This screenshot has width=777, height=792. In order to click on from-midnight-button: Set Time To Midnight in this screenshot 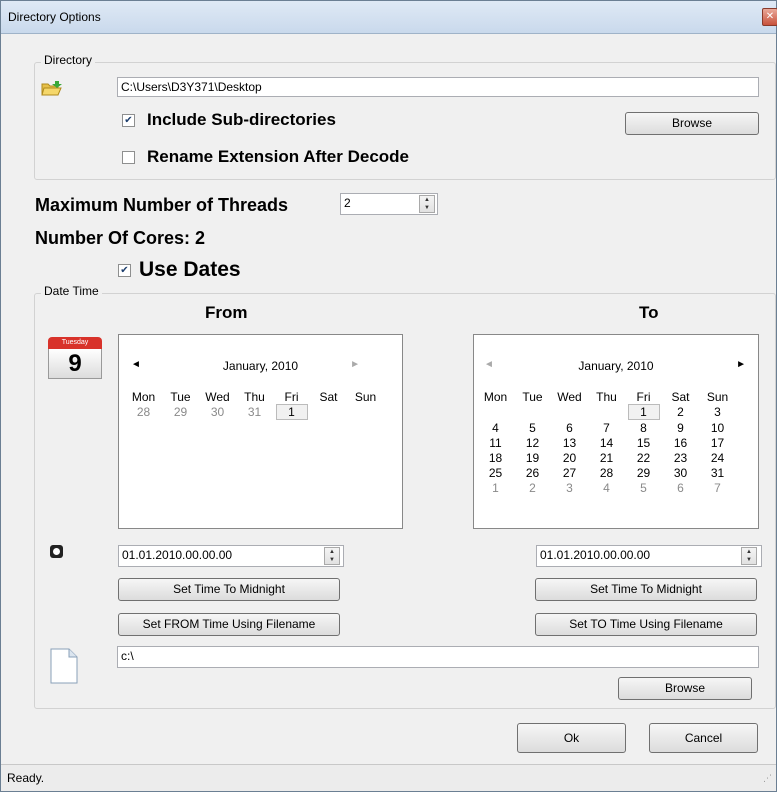, I will do `click(229, 589)`.